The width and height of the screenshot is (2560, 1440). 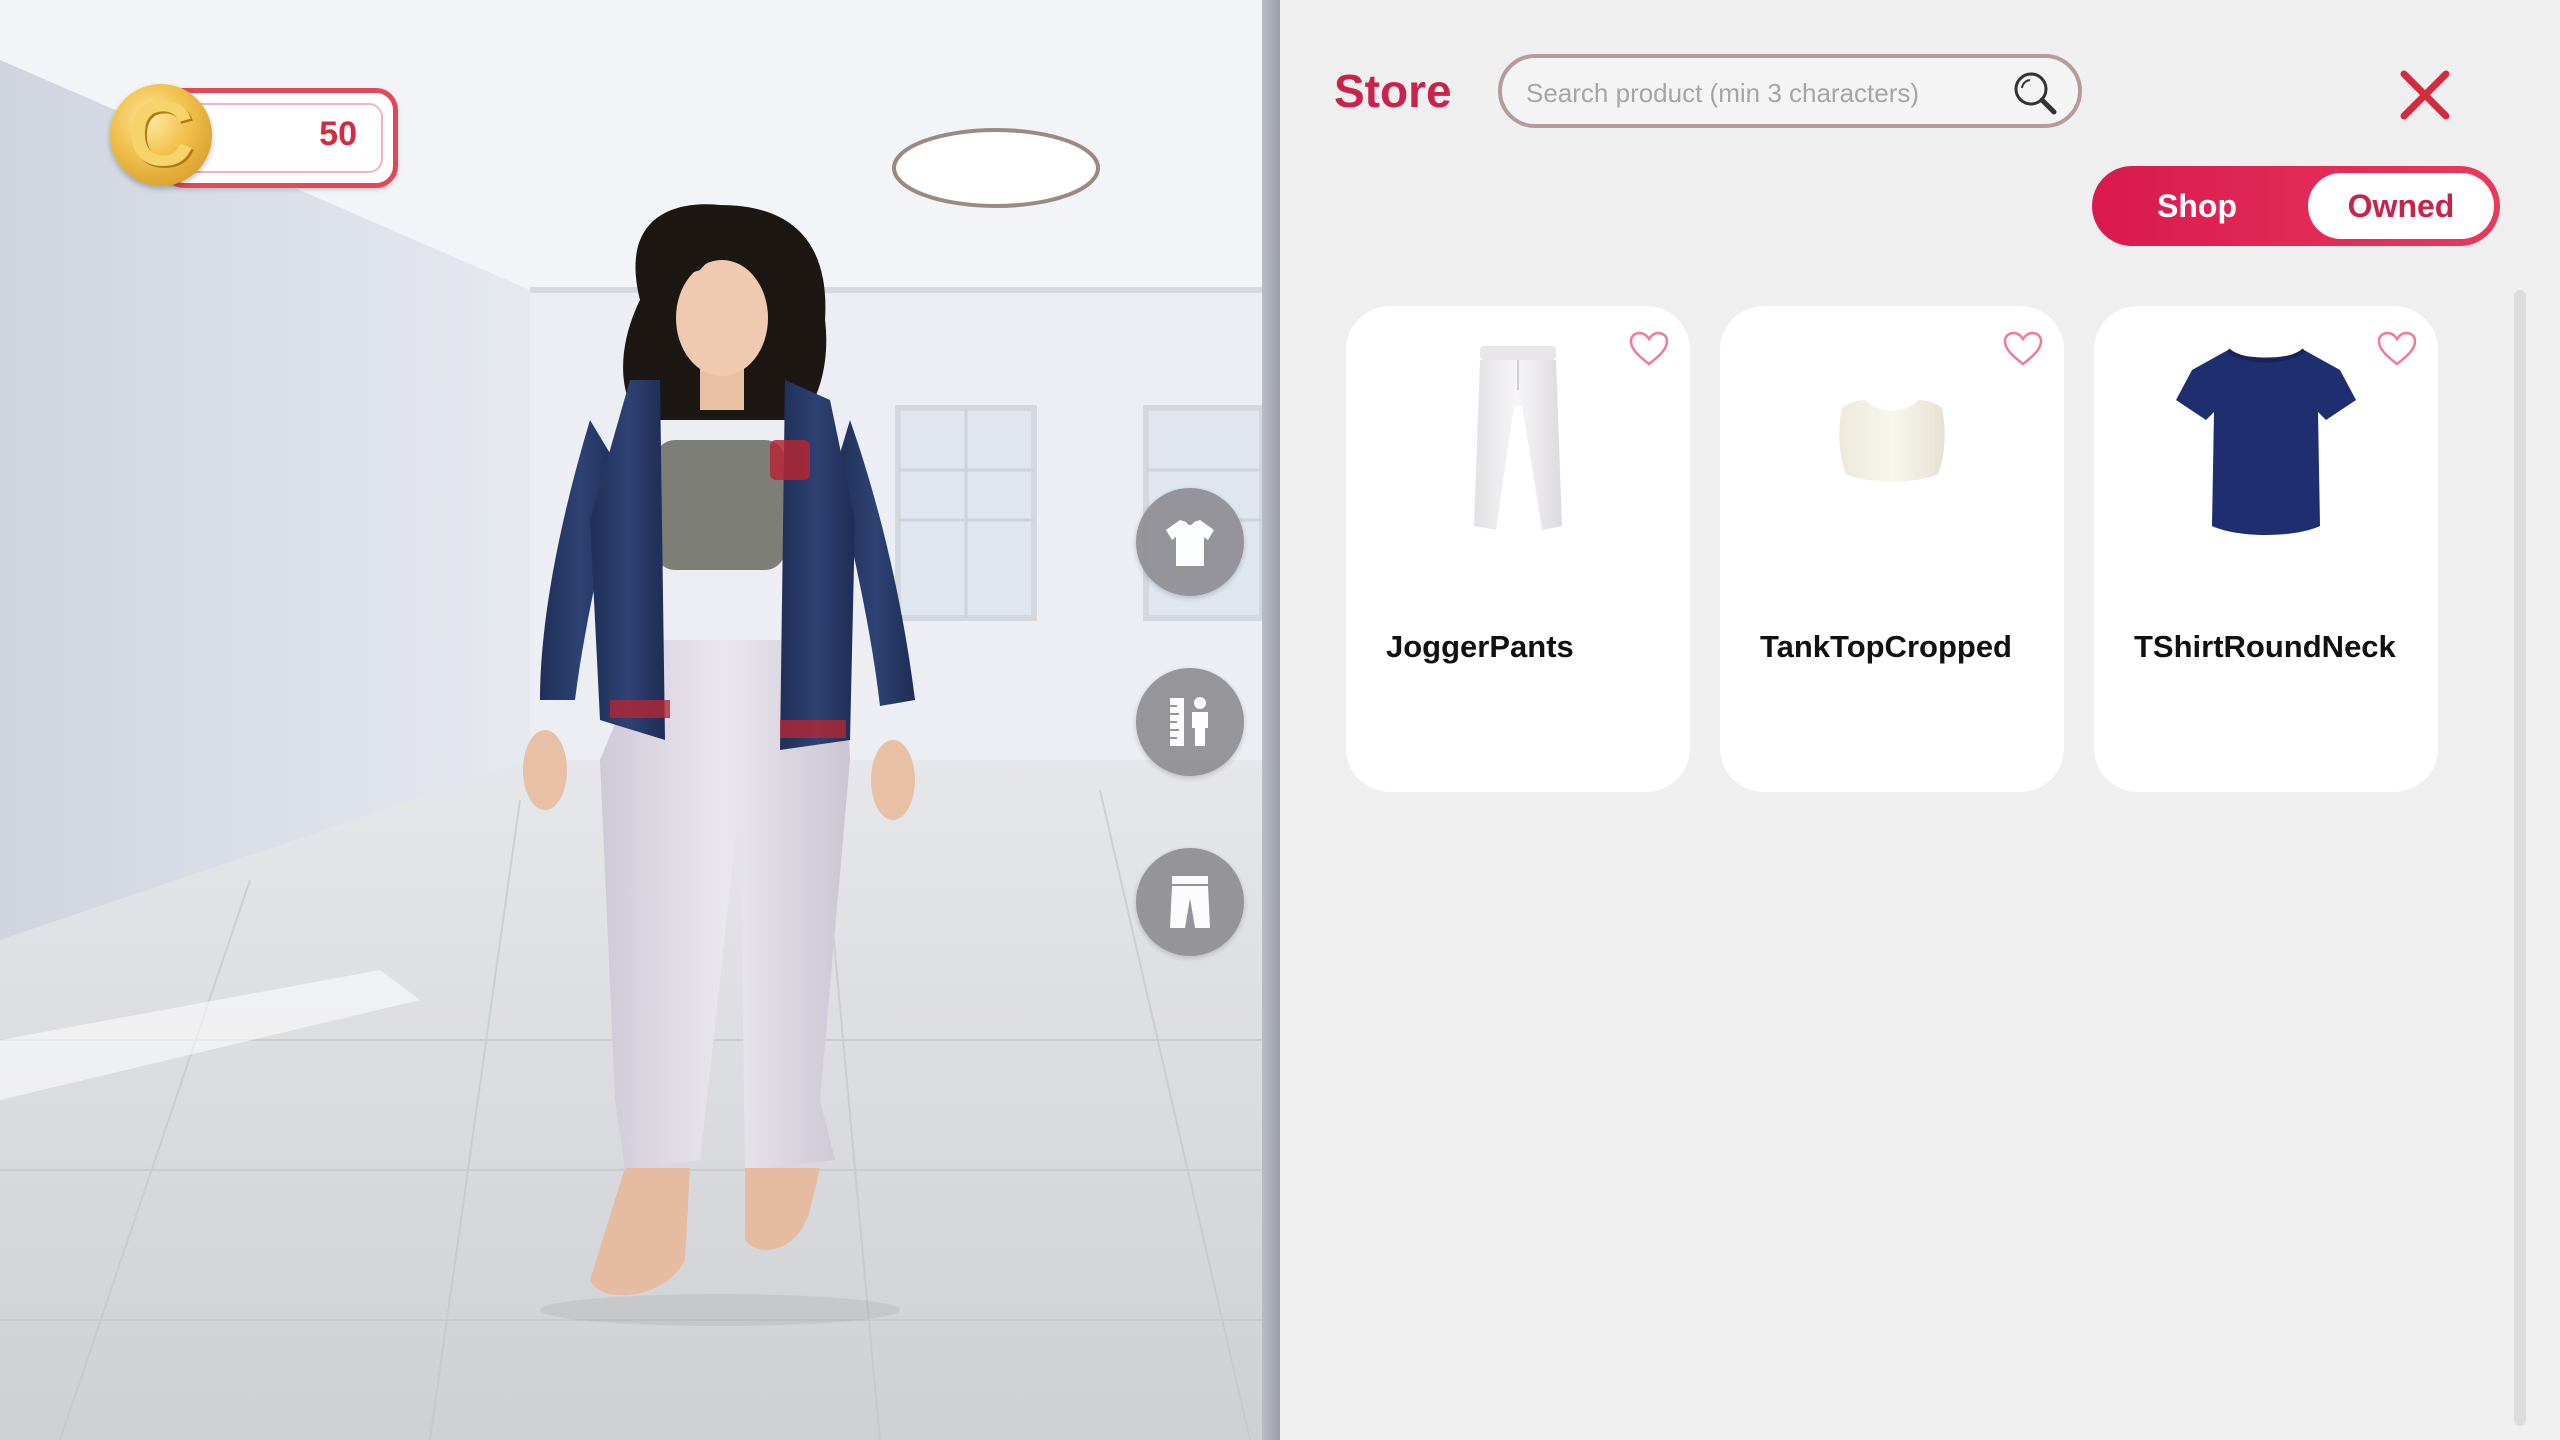 I want to click on product-card: JoggerPants, so click(x=1518, y=549).